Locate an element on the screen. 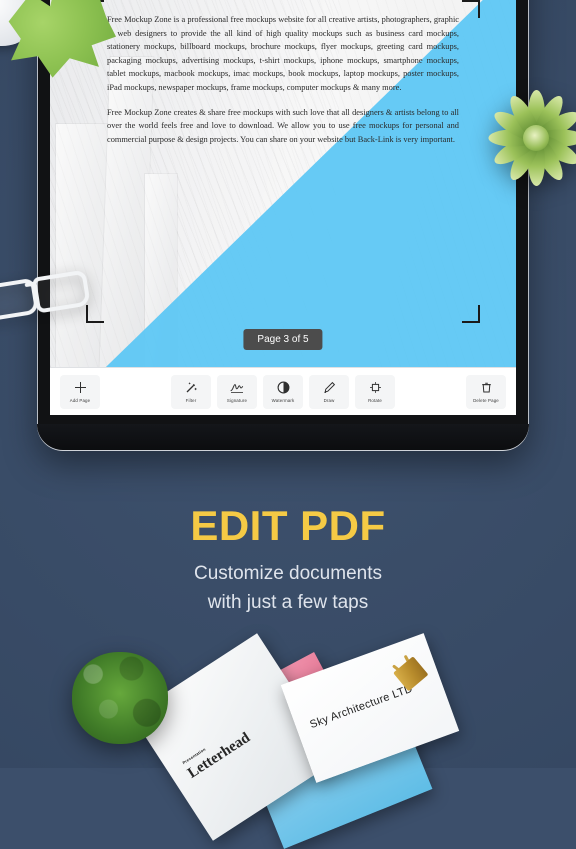 This screenshot has width=576, height=849. watermark-label: Watermark is located at coordinates (283, 400).